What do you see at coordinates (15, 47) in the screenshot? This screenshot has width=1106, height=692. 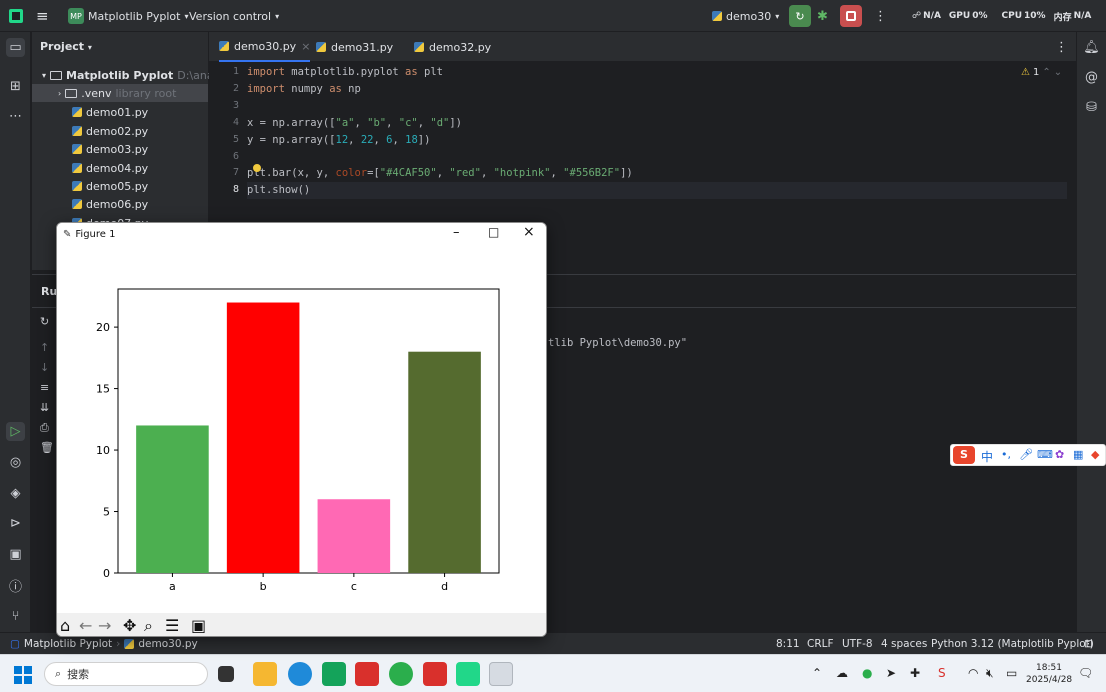 I see `project-tool-icon: ▭` at bounding box center [15, 47].